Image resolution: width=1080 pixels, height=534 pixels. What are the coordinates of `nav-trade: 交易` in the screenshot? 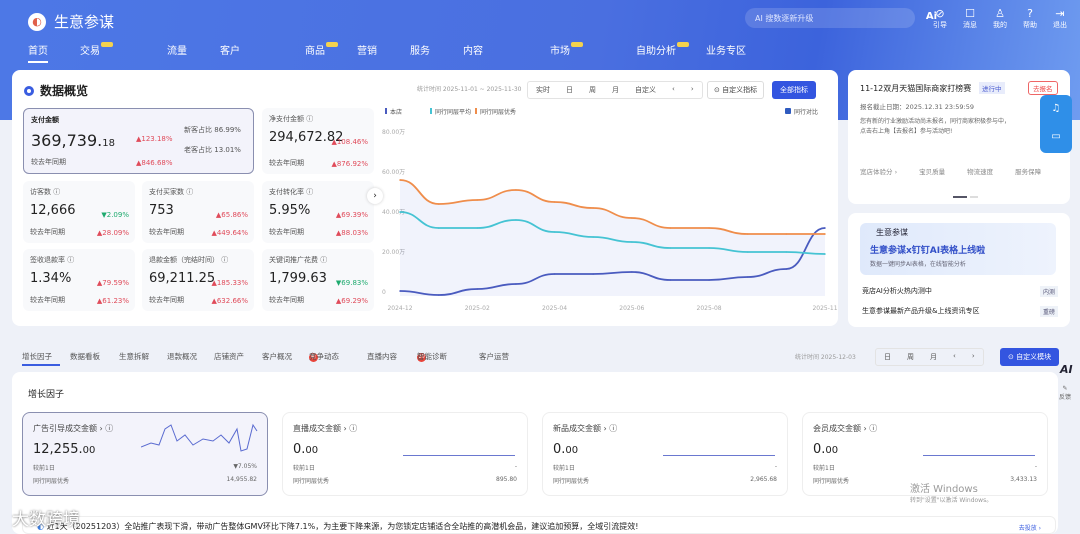 It's located at (96, 49).